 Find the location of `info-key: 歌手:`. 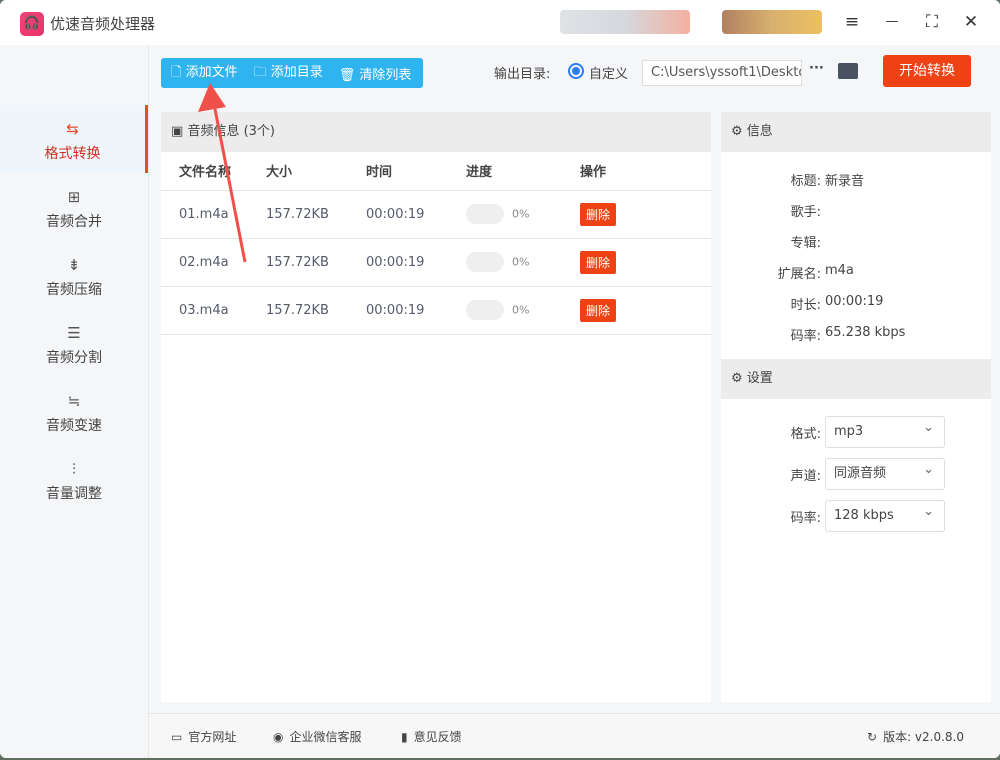

info-key: 歌手: is located at coordinates (805, 212).